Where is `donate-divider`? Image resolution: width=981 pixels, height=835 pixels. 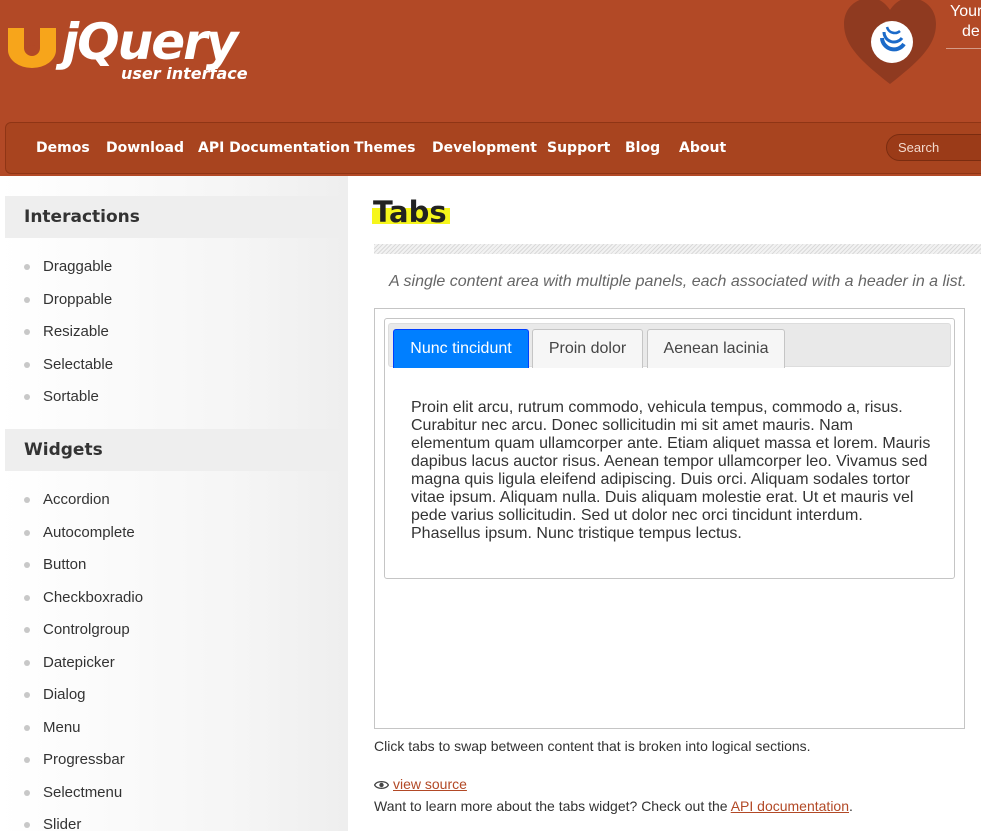
donate-divider is located at coordinates (963, 48).